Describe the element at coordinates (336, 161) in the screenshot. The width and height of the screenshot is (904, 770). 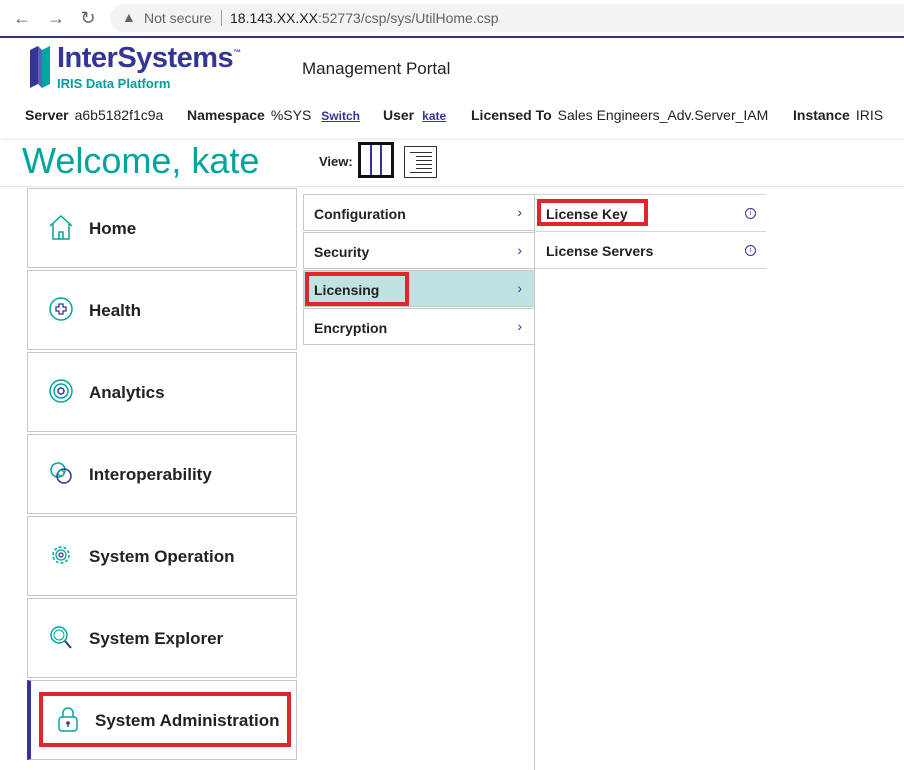
I see `view-label: View:` at that location.